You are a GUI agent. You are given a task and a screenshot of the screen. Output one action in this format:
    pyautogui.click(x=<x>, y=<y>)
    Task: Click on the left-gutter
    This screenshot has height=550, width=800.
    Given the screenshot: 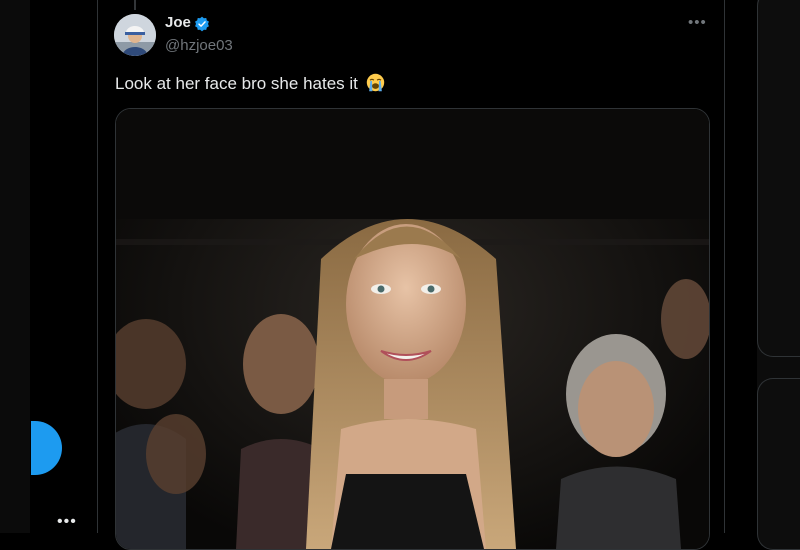 What is the action you would take?
    pyautogui.click(x=15, y=266)
    